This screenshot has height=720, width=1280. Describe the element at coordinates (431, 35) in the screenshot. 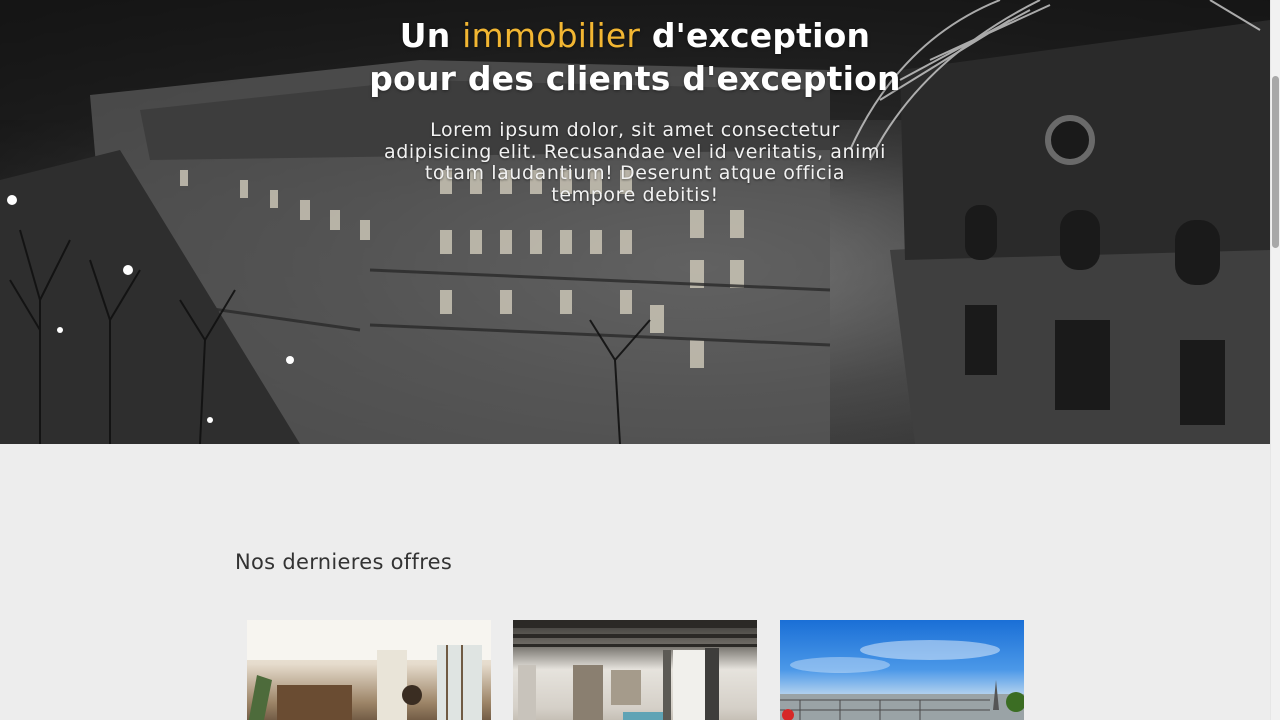

I see `hero-title-part1: Un` at that location.